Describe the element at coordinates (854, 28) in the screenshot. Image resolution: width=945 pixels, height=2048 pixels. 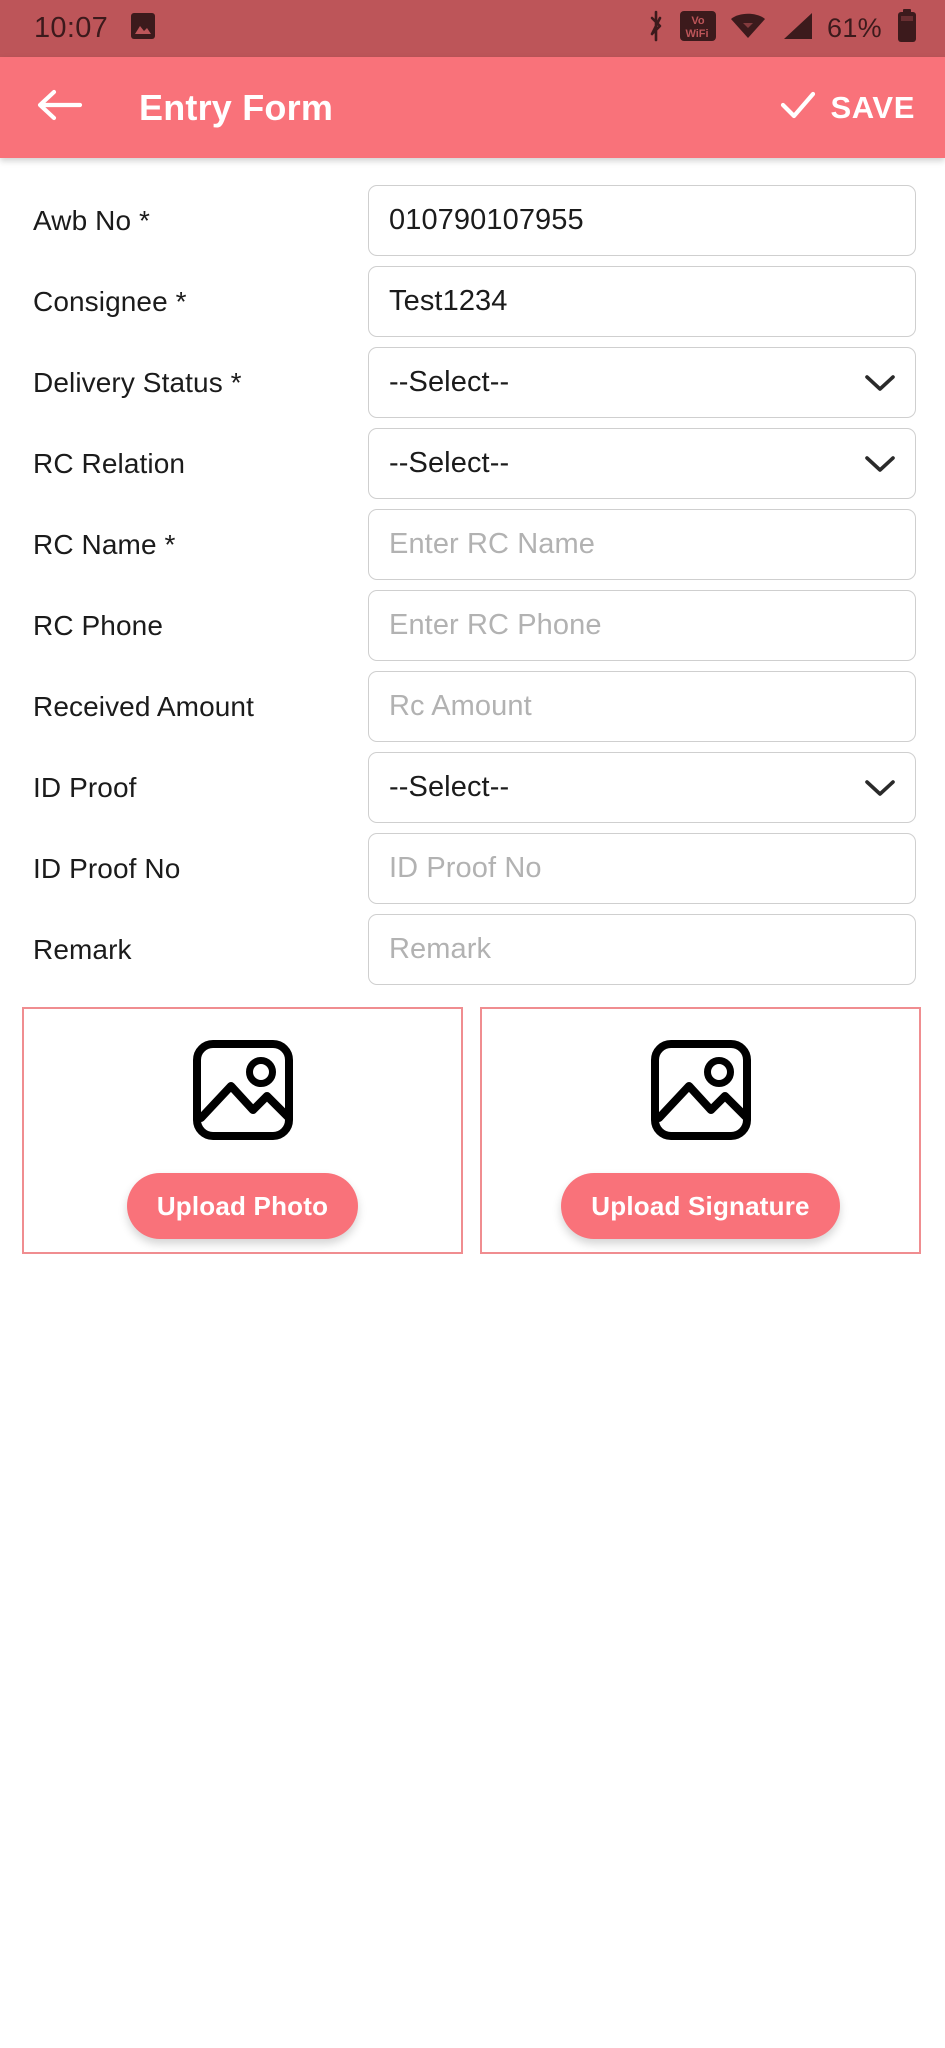
I see `battery-percentage-label: 61%` at that location.